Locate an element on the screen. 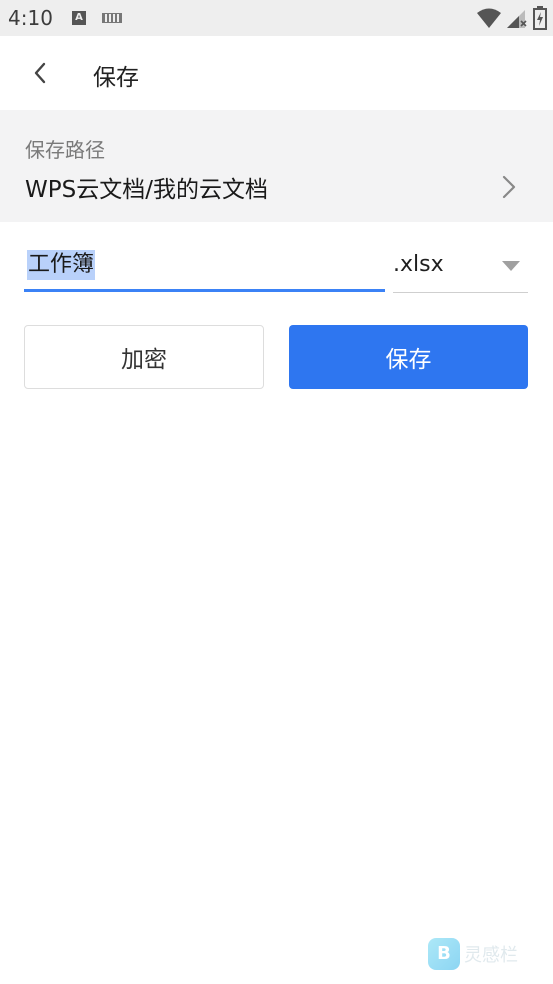 This screenshot has width=553, height=984. encrypt-button: 加密 is located at coordinates (144, 357).